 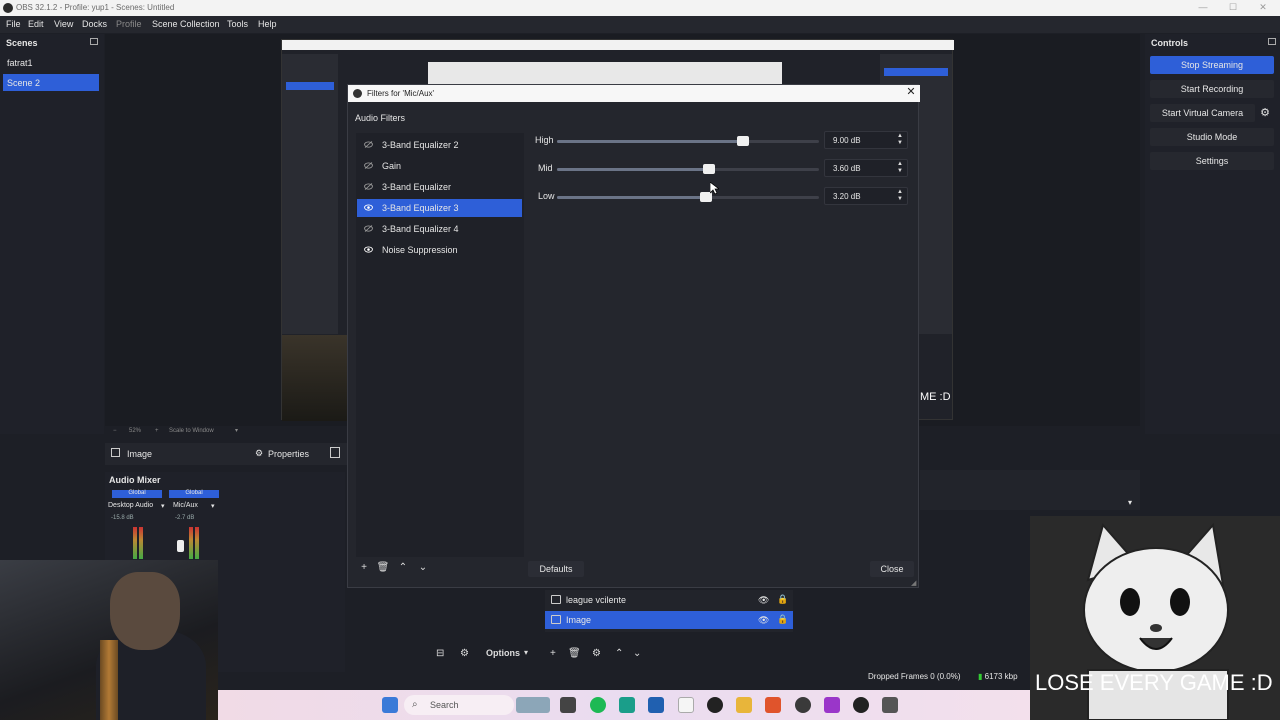 What do you see at coordinates (180, 546) in the screenshot?
I see `volume-fader` at bounding box center [180, 546].